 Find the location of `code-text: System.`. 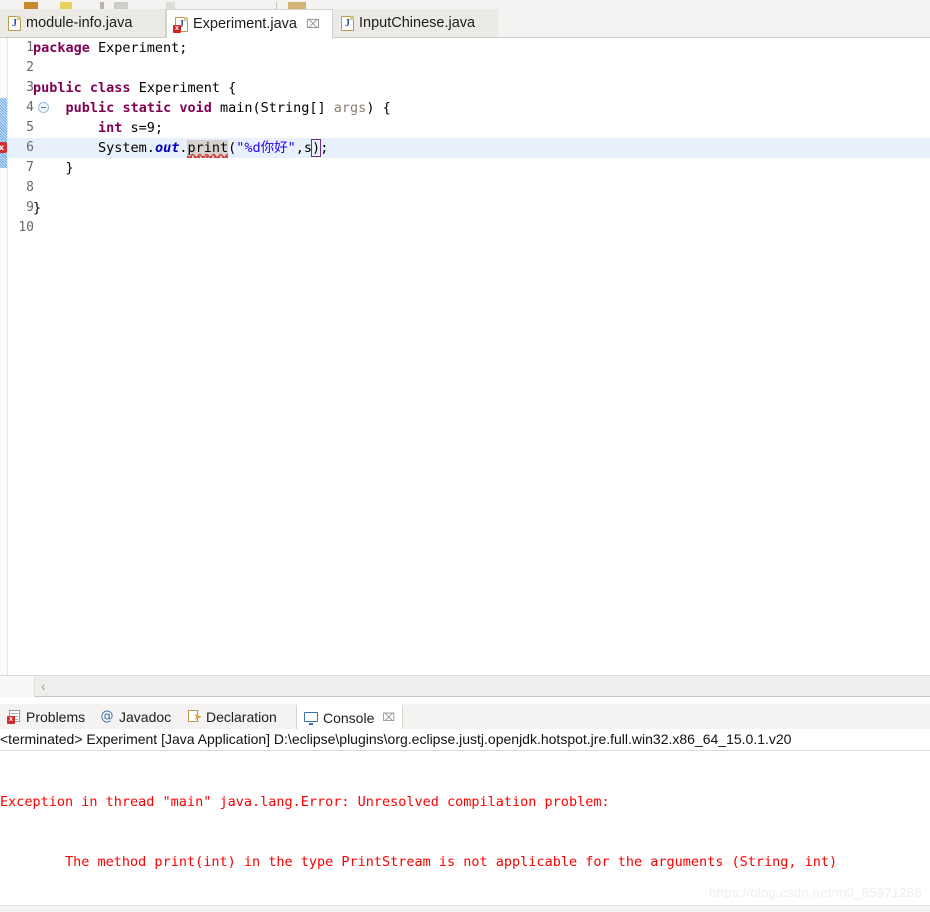

code-text: System. is located at coordinates (126, 148).